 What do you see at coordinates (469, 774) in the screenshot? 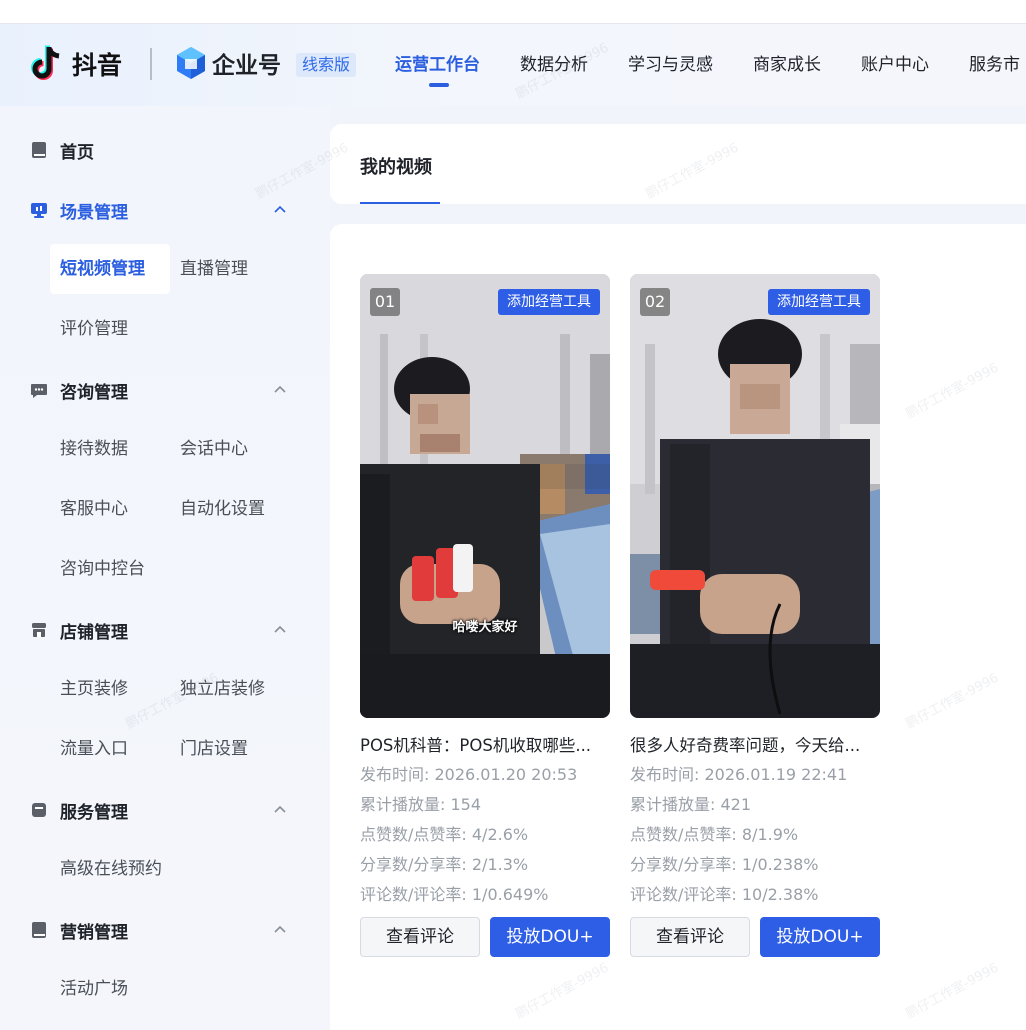
I see `video-publish-time: 发布时间: 2026.01.20 20:53` at bounding box center [469, 774].